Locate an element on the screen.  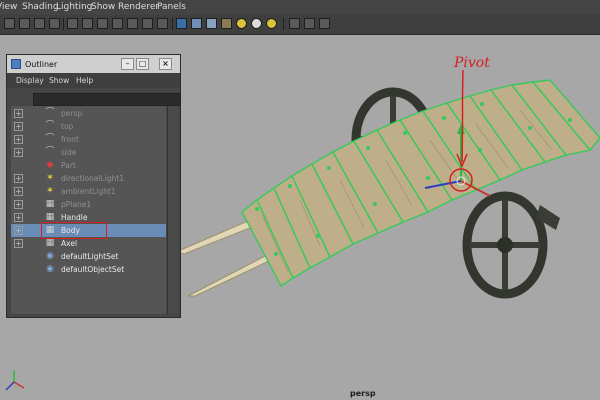
bookmark-icon is located at coordinates (39, 23).